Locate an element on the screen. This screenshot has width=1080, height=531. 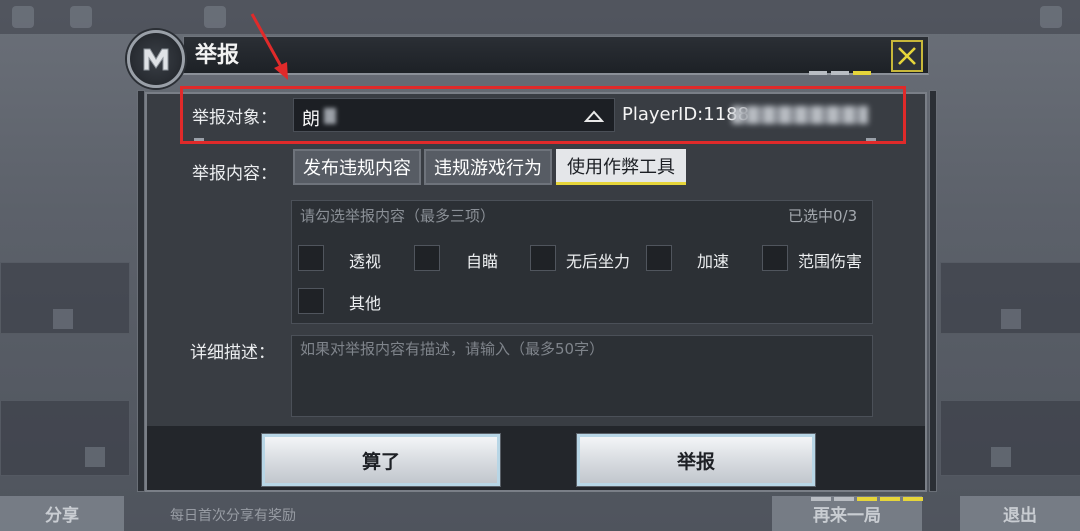
dialog-left-rail is located at coordinates (141, 291).